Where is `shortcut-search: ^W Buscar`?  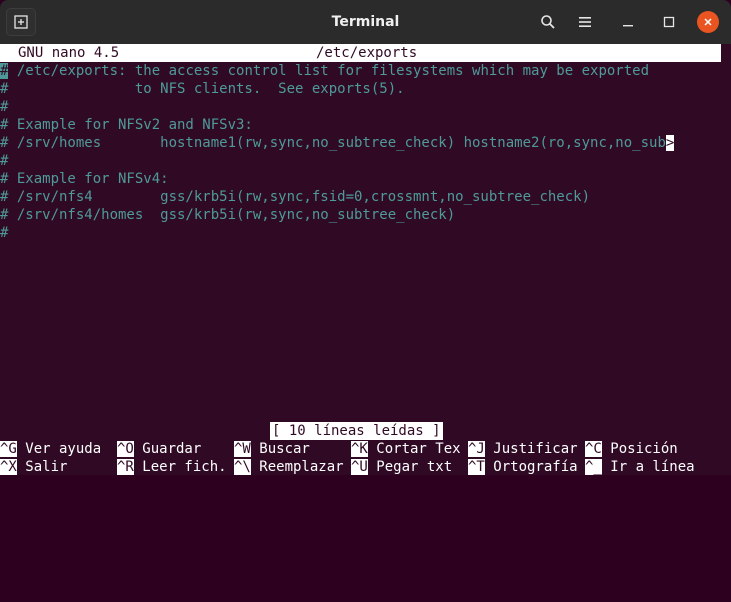 shortcut-search: ^W Buscar is located at coordinates (272, 449).